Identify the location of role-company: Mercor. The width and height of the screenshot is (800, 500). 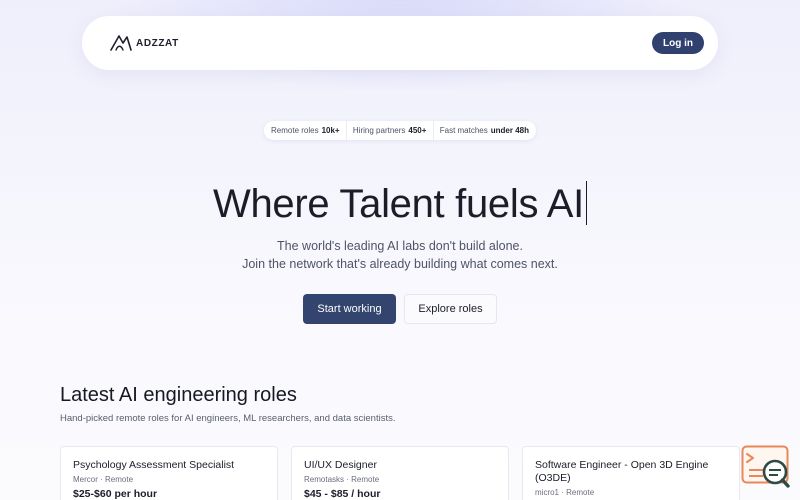
(85, 479).